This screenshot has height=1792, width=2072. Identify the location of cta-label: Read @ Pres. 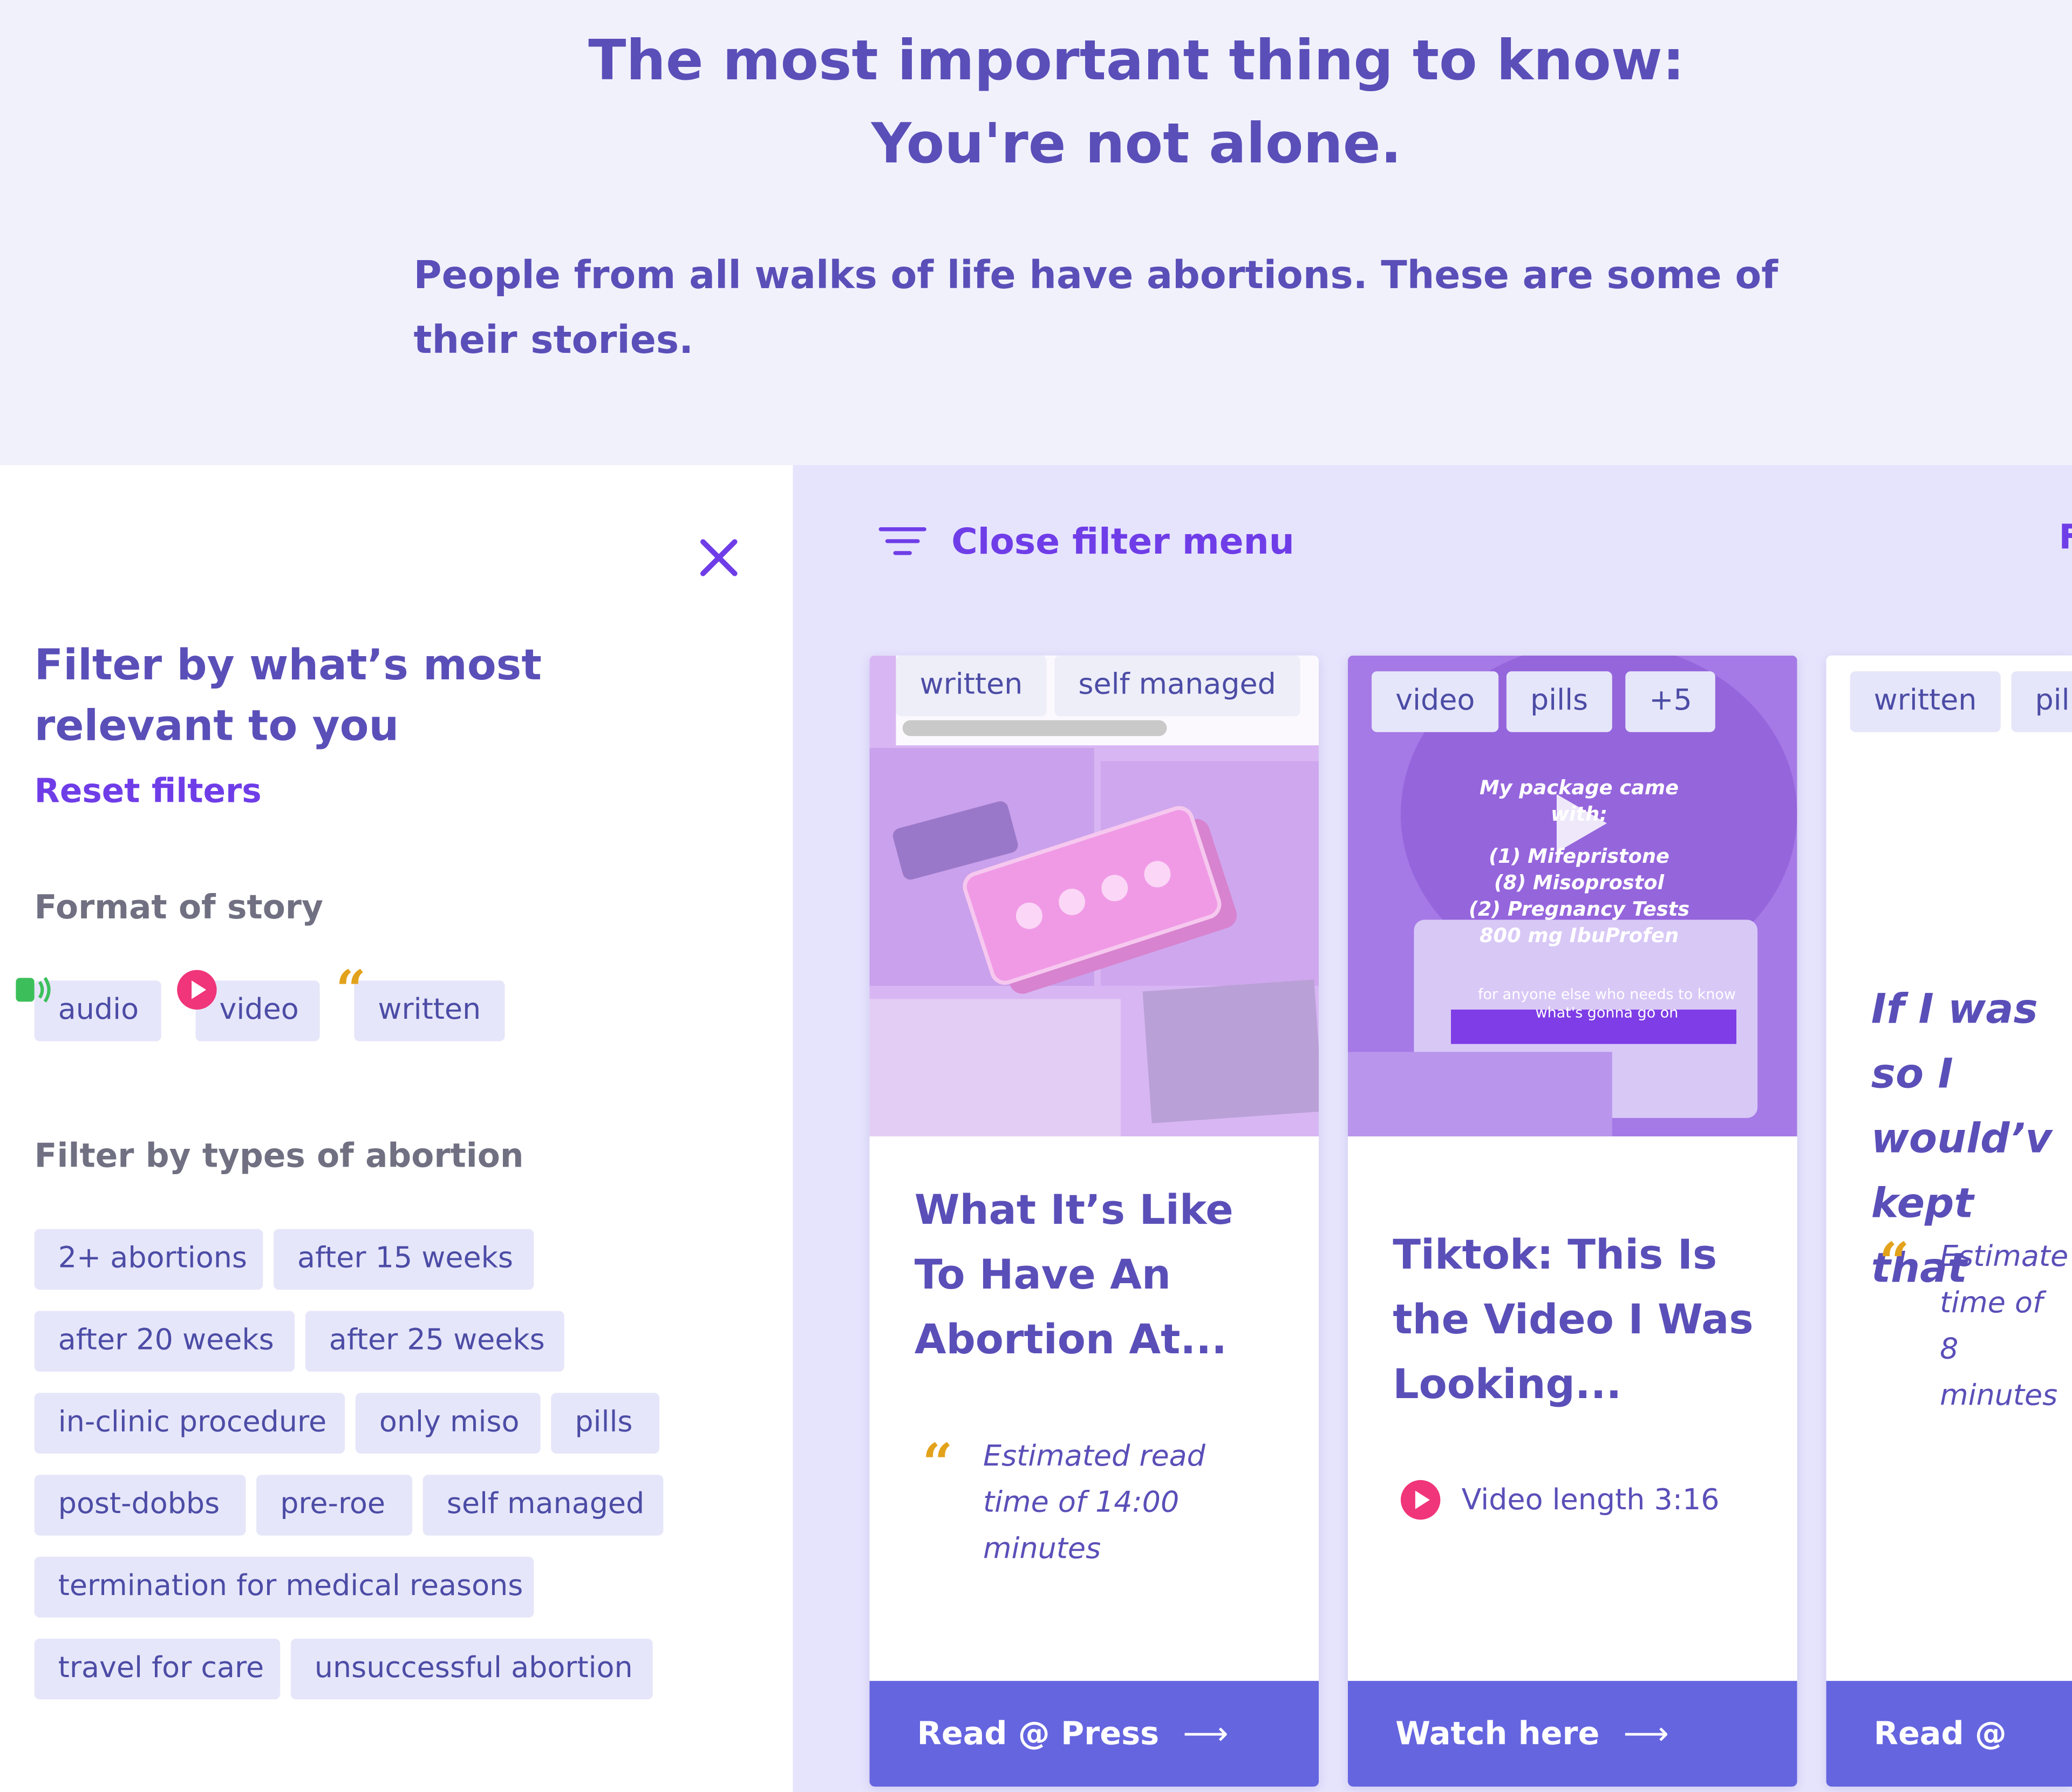
(1940, 1734).